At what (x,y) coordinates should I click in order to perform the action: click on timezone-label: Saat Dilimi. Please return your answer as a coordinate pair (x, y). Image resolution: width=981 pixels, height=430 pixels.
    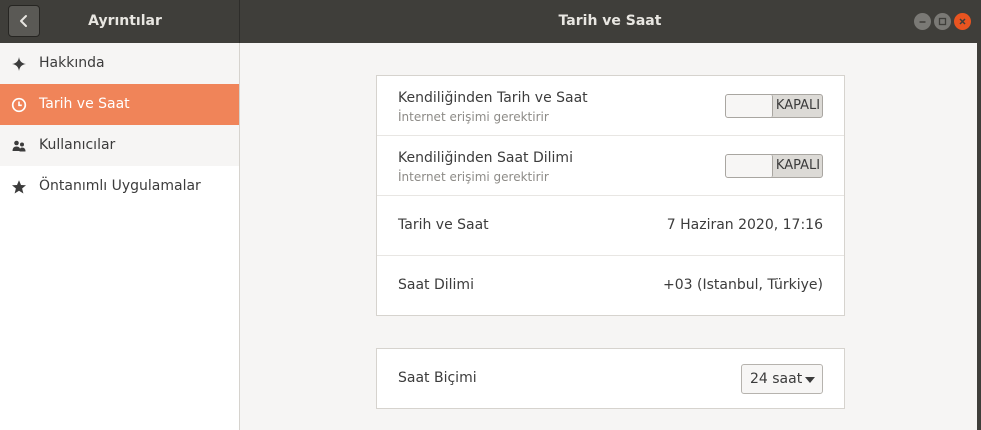
    Looking at the image, I should click on (436, 285).